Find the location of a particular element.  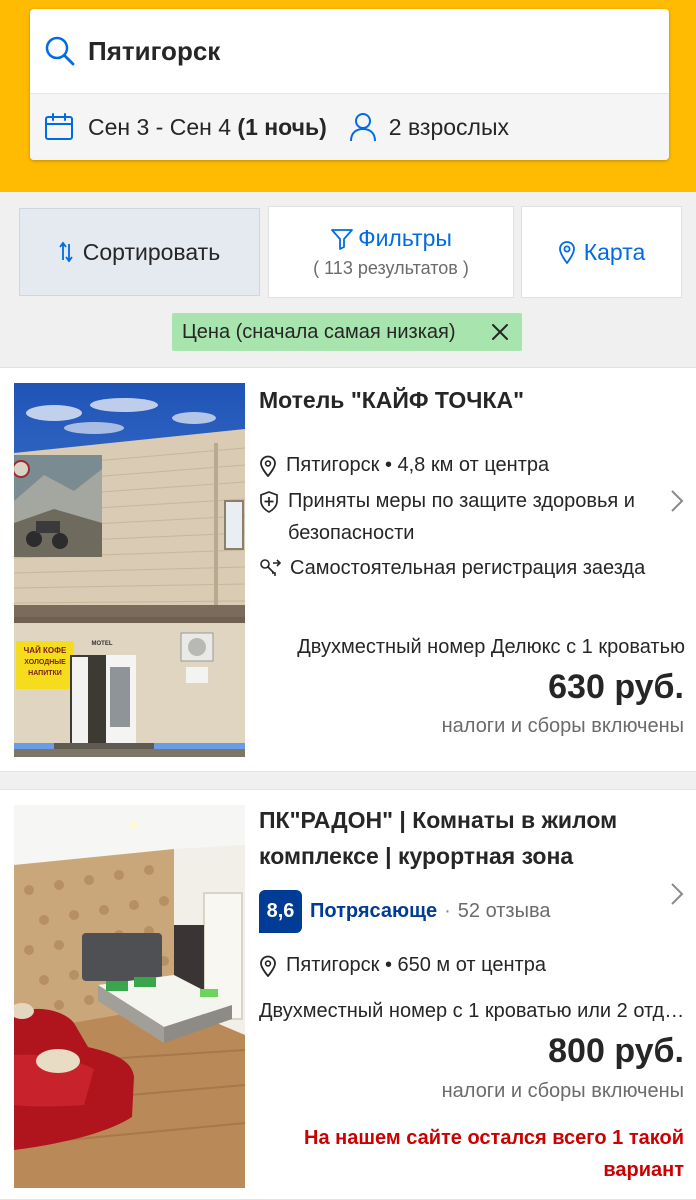

room-type: Двухместный номер Делюкс с 1 кроватью is located at coordinates (491, 647).